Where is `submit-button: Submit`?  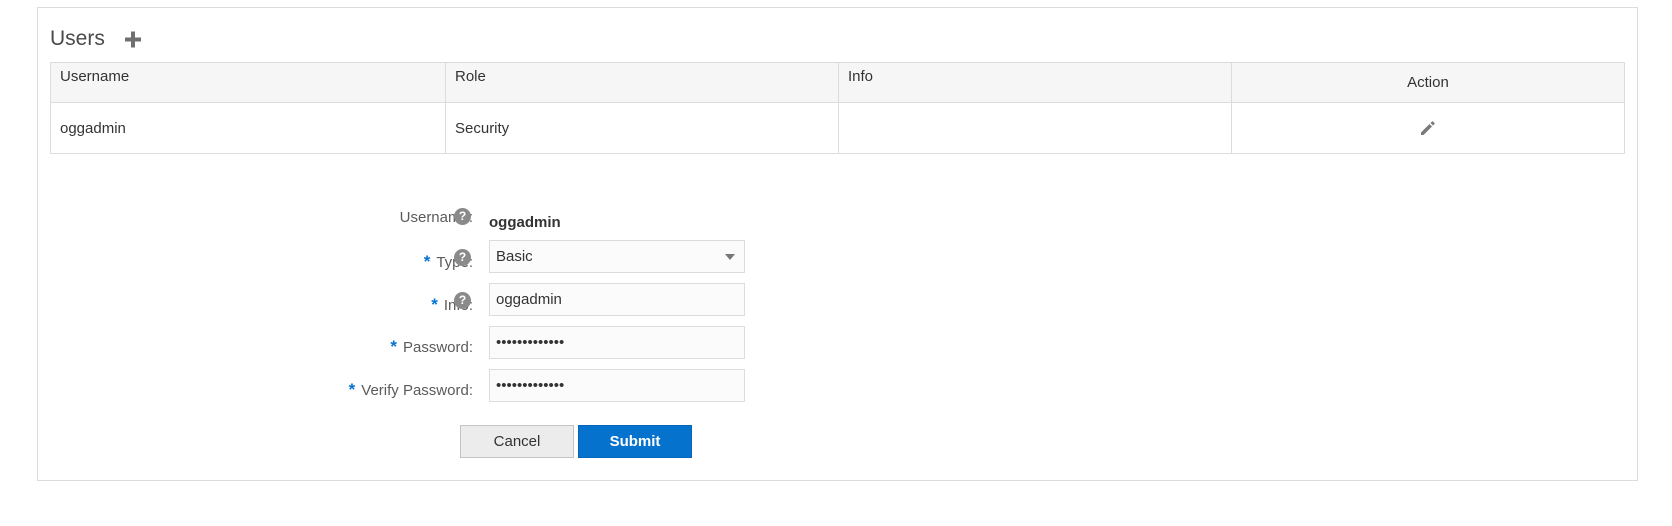 submit-button: Submit is located at coordinates (635, 441).